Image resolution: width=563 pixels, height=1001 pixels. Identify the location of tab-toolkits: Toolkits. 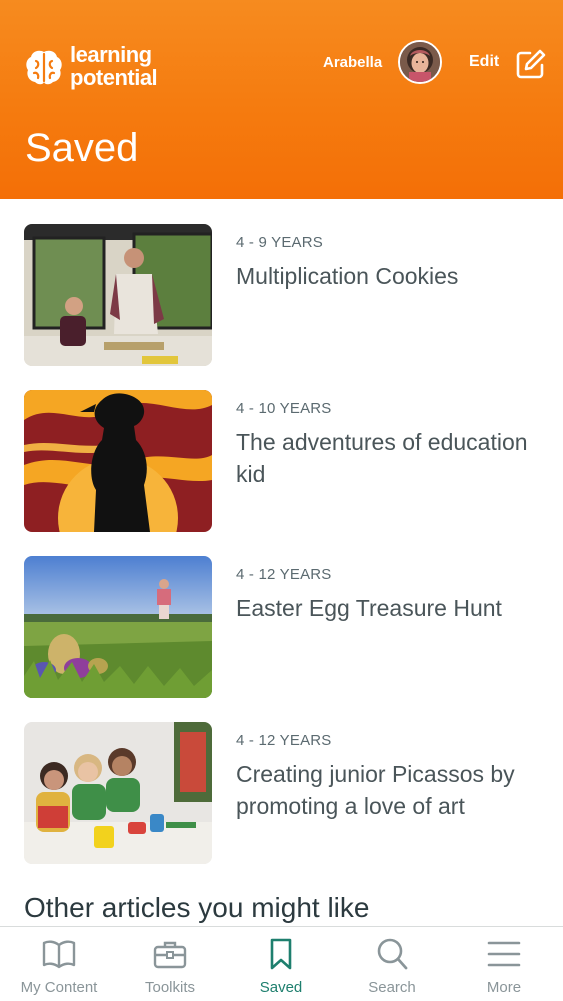
(170, 964).